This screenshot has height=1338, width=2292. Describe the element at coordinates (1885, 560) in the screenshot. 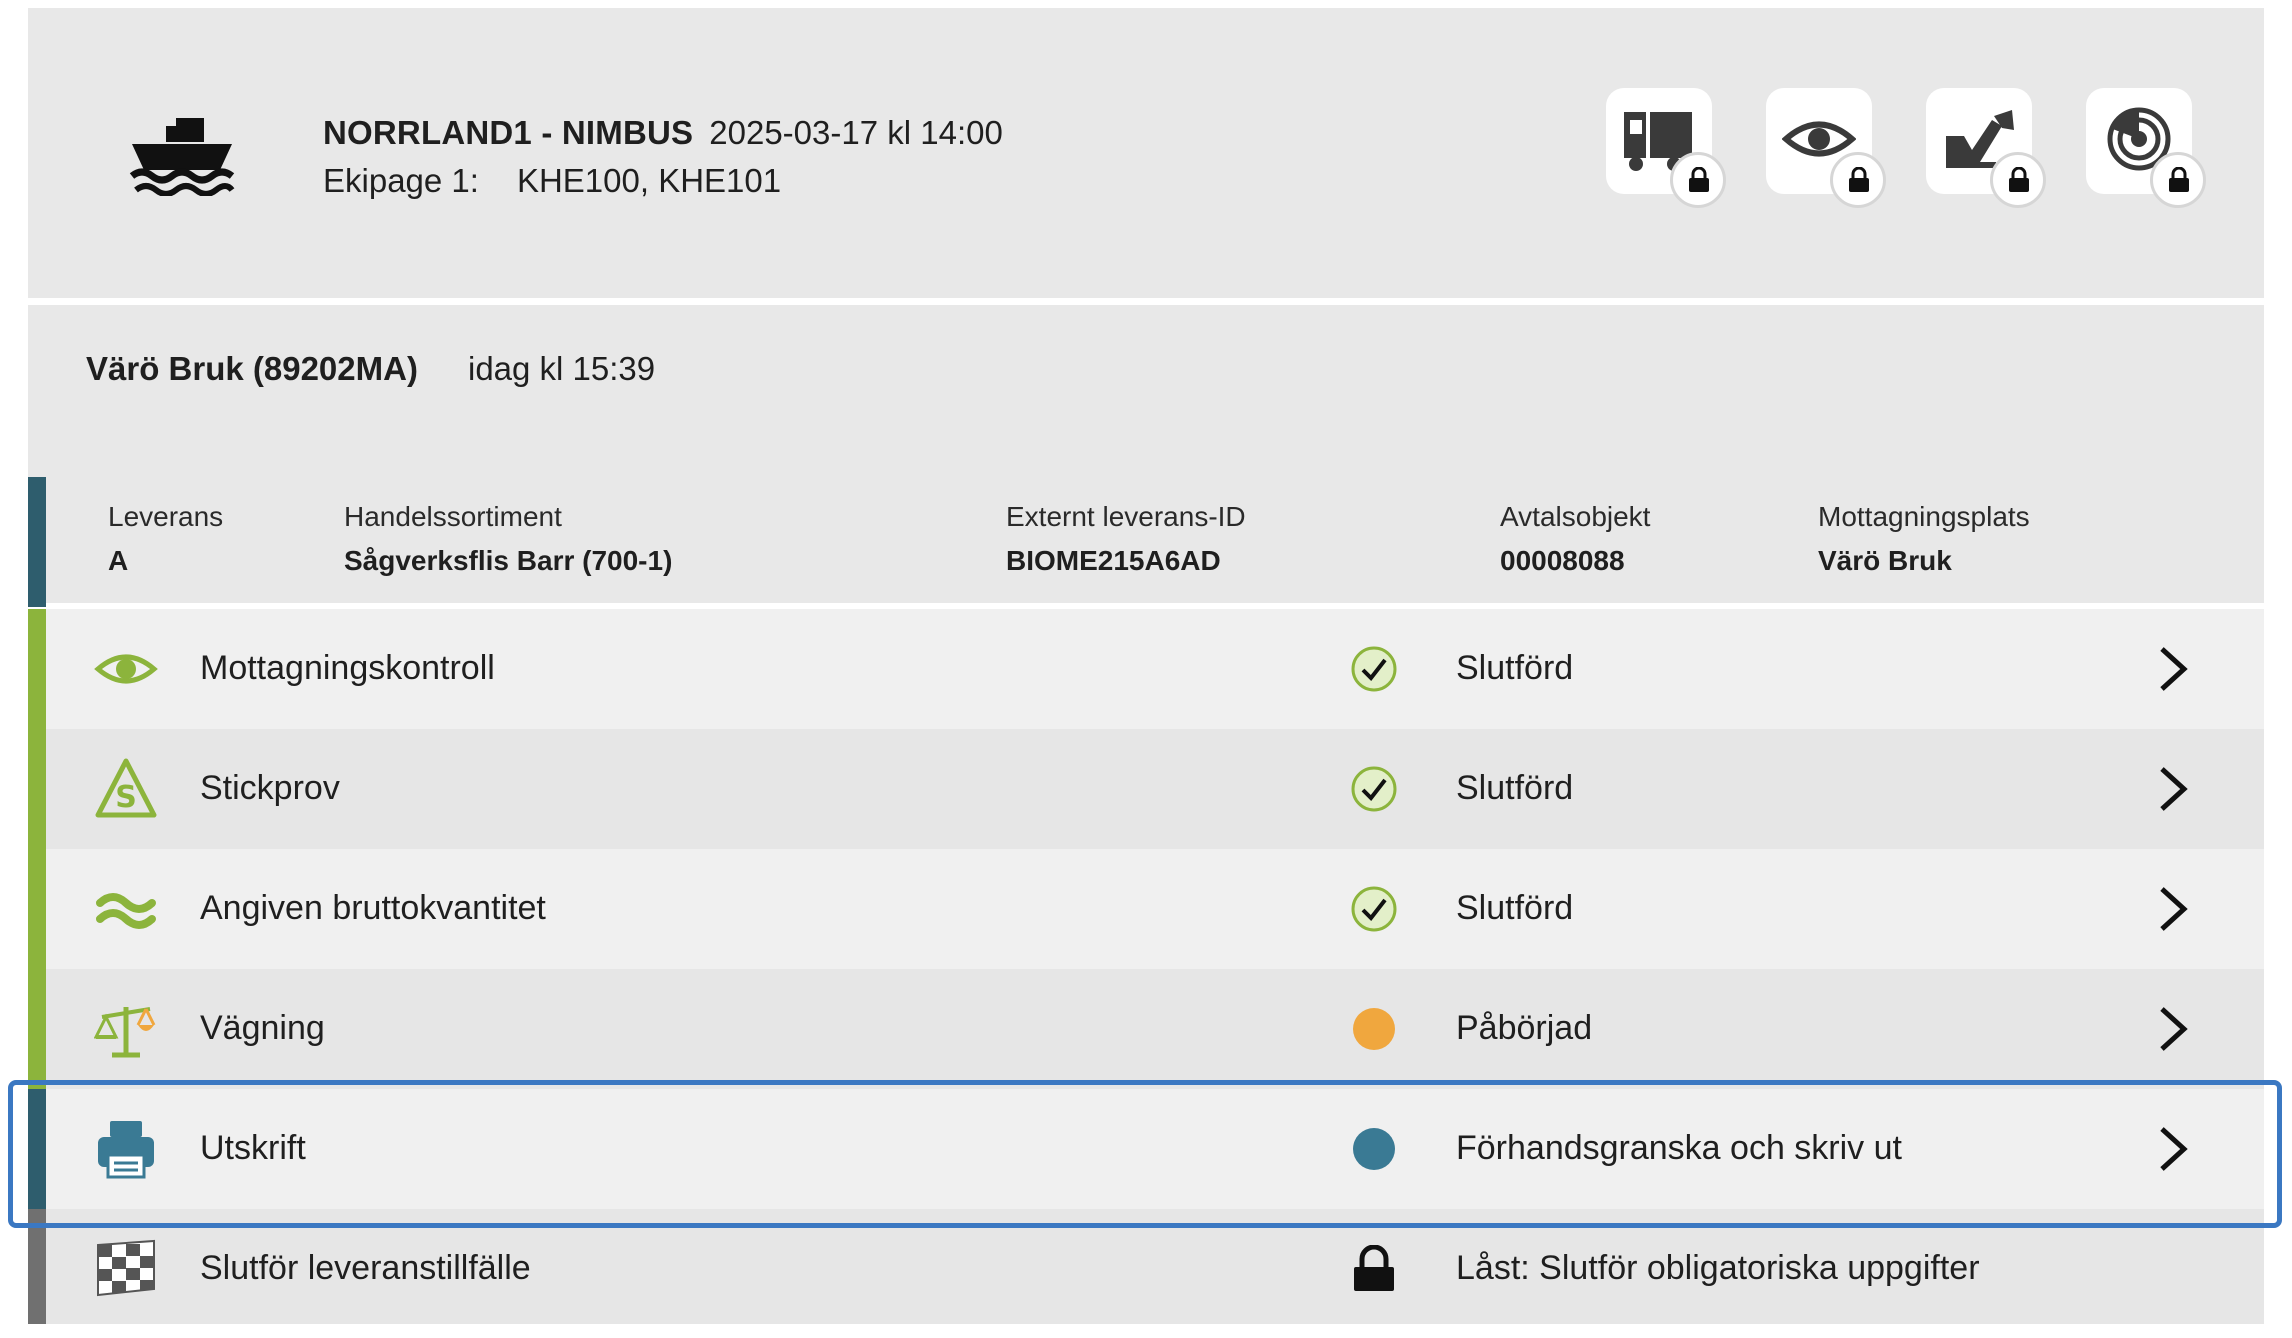

I see `field-value: Värö Bruk` at that location.